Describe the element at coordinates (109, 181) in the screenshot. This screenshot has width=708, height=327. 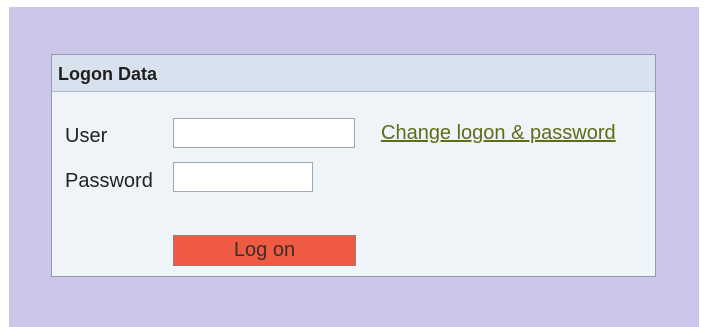
I see `password-label: Password` at that location.